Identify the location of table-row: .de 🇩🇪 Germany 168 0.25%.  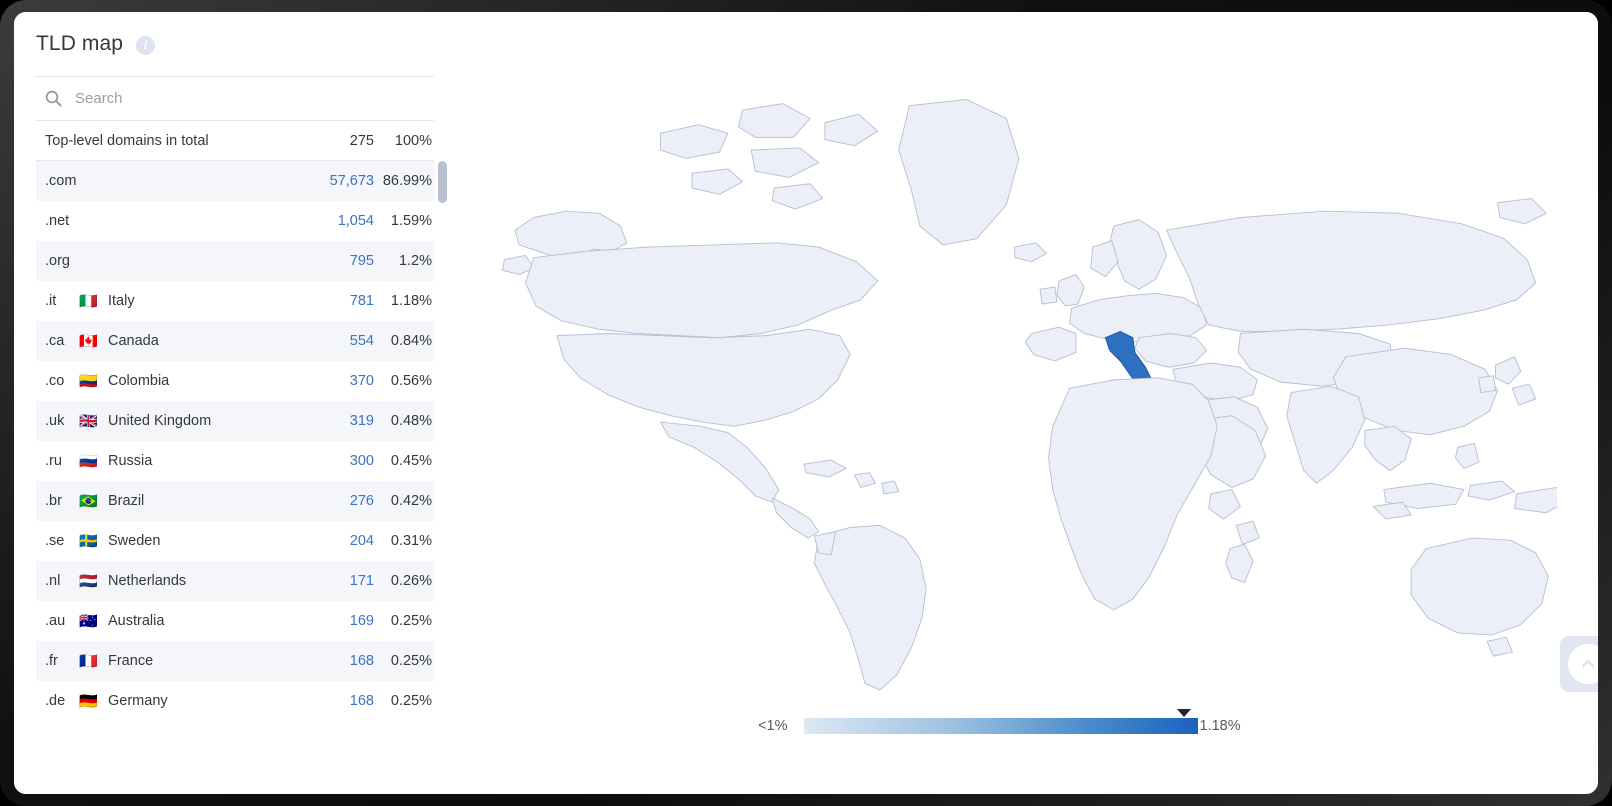
(235, 701).